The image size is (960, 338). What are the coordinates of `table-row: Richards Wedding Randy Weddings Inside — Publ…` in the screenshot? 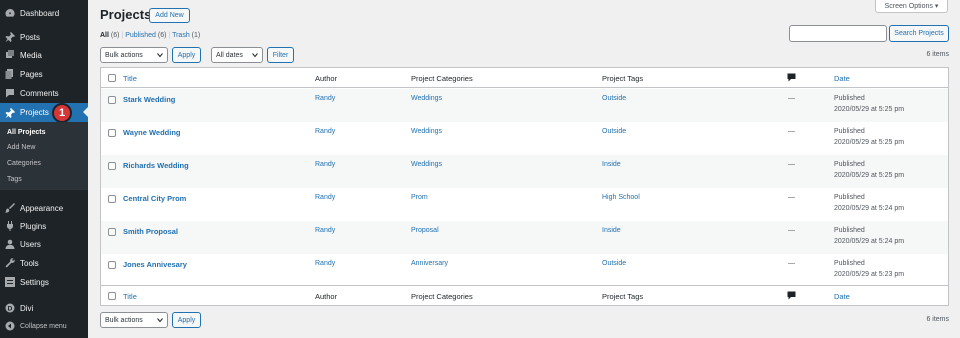 It's located at (524, 171).